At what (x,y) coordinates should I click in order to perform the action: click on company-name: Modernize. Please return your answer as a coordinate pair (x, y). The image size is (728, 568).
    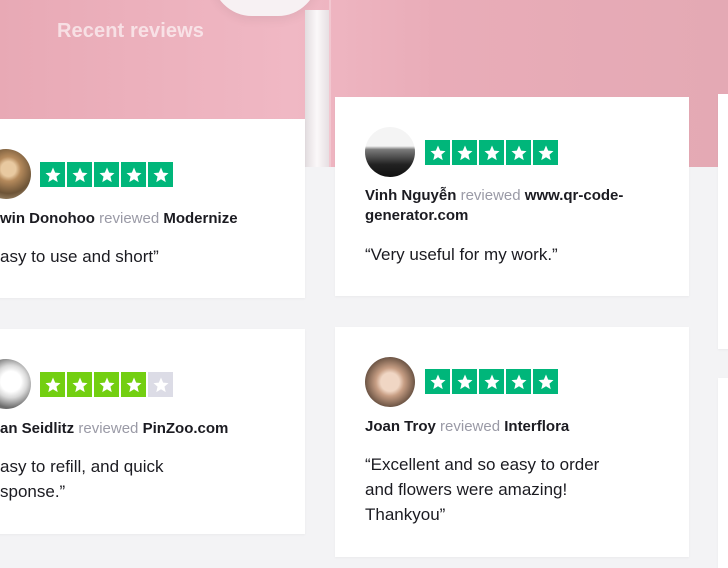
    Looking at the image, I should click on (200, 218).